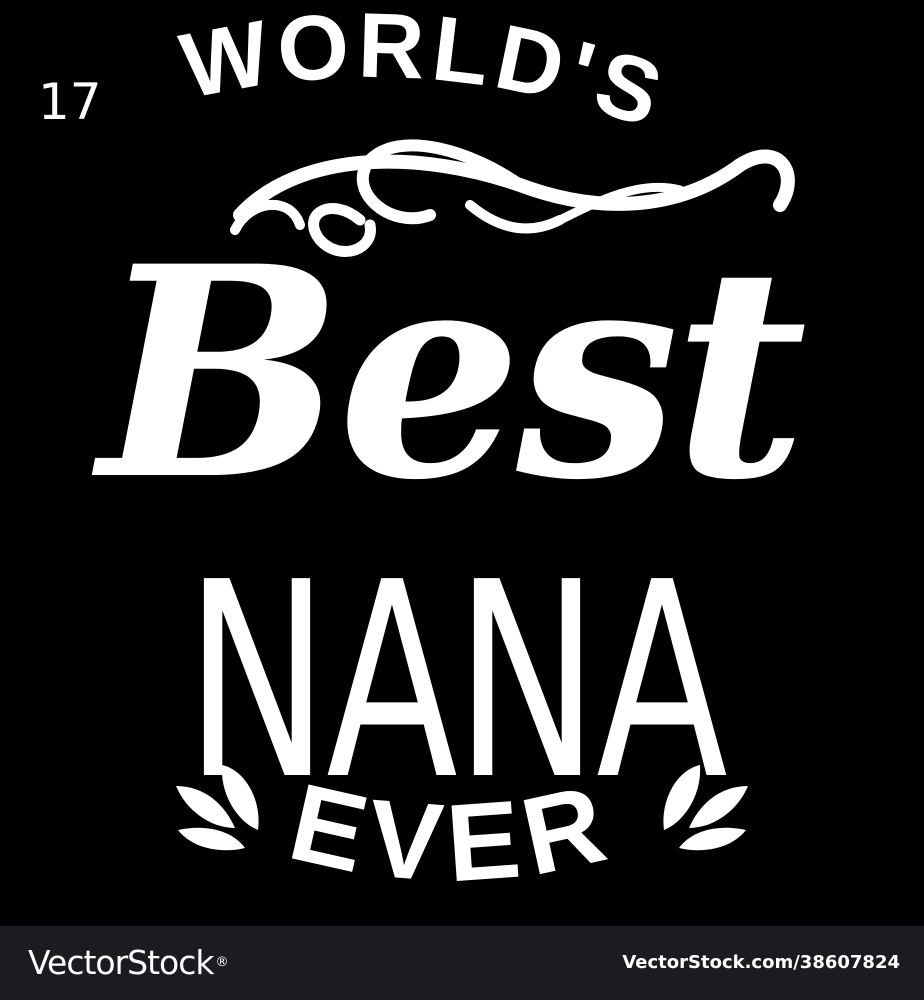  What do you see at coordinates (222, 962) in the screenshot?
I see `registered-mark: ®` at bounding box center [222, 962].